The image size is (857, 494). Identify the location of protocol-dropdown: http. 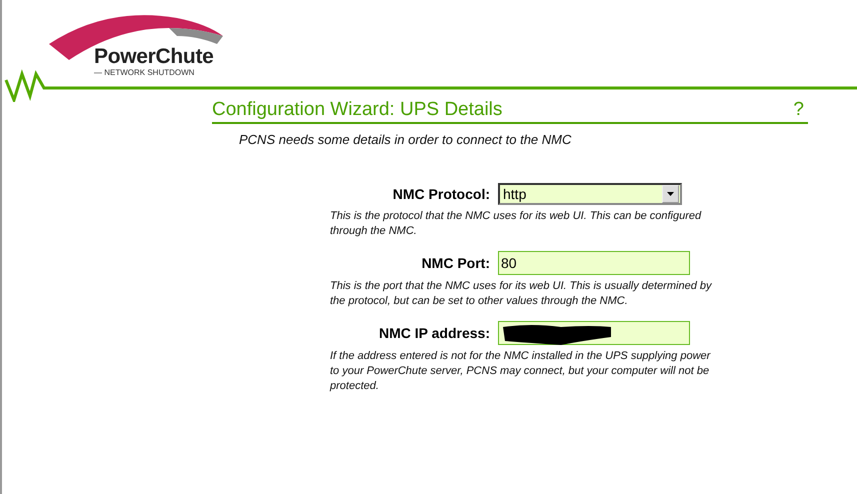
(590, 194).